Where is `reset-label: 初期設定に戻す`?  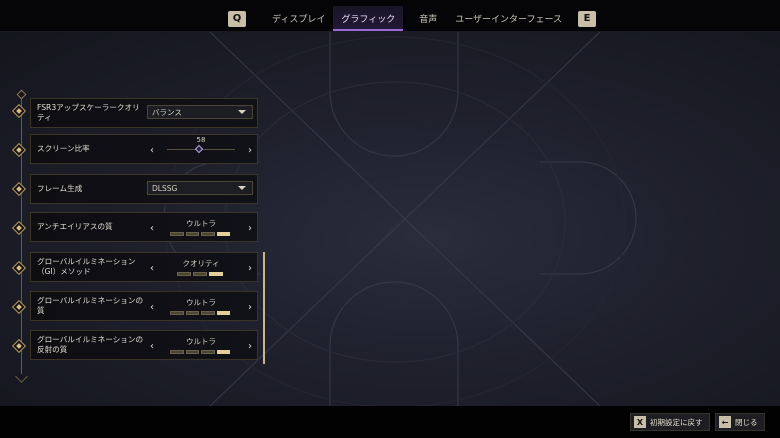
reset-label: 初期設定に戻す is located at coordinates (676, 422).